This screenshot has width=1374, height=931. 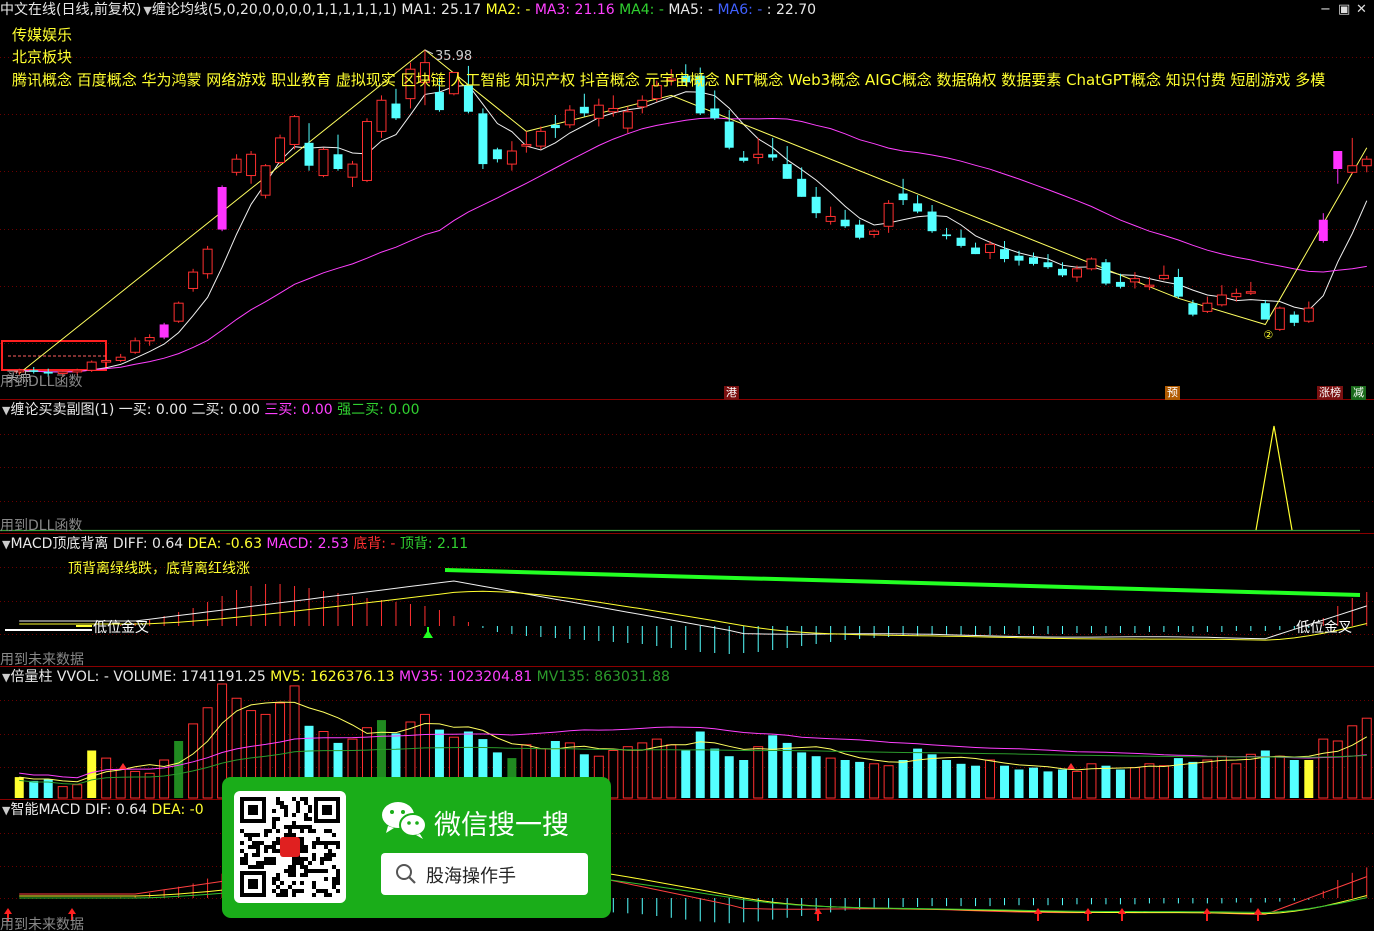 What do you see at coordinates (327, 810) in the screenshot?
I see `qr-finder` at bounding box center [327, 810].